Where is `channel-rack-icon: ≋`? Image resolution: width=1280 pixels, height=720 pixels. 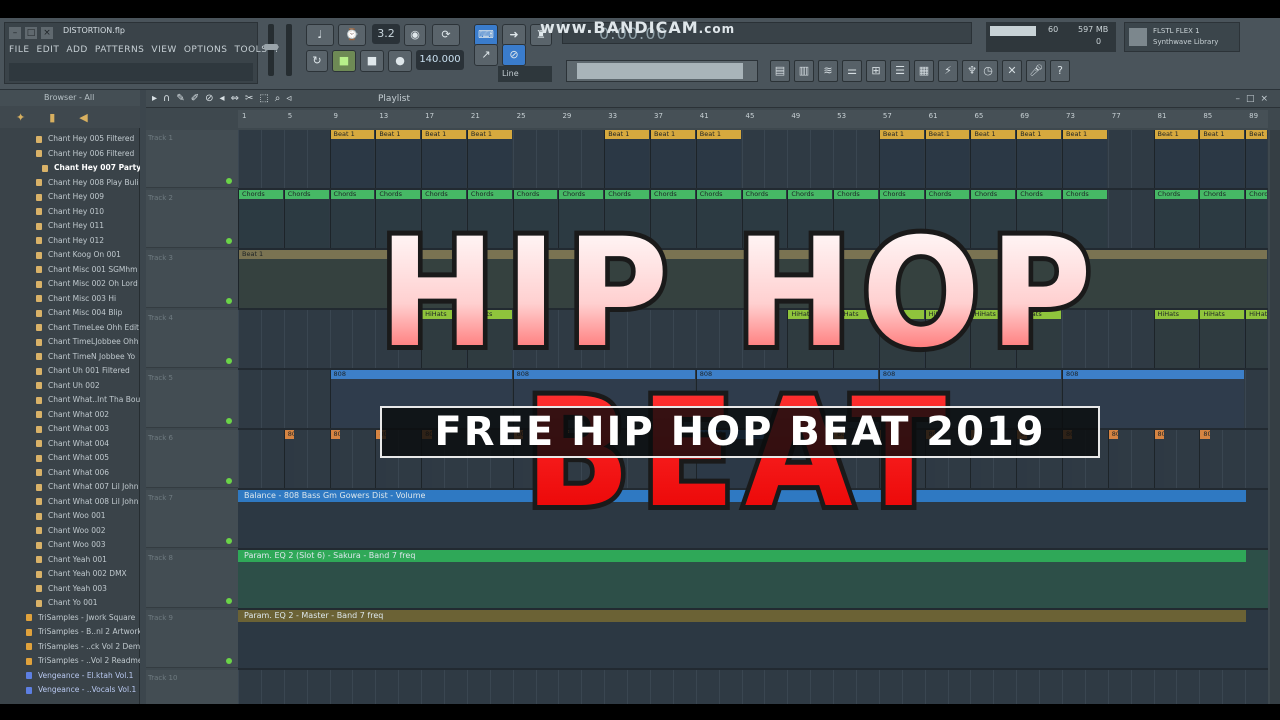 channel-rack-icon: ≋ is located at coordinates (828, 71).